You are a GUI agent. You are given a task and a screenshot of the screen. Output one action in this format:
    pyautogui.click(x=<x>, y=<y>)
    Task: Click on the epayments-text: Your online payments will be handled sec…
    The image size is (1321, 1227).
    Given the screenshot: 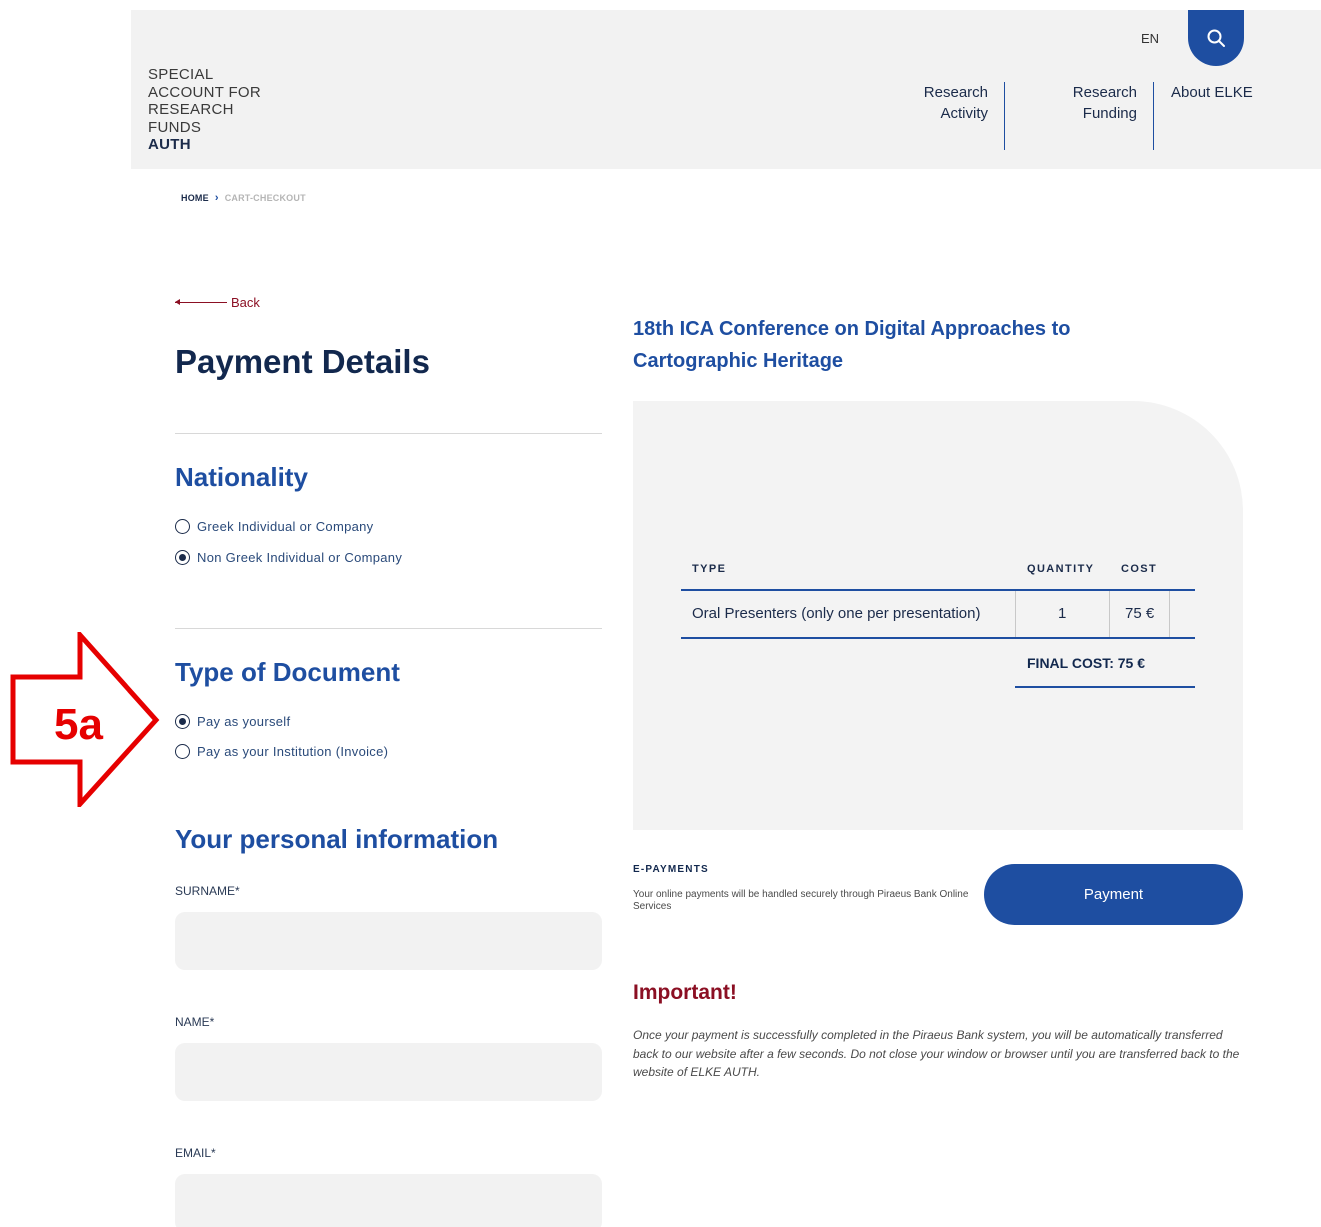 What is the action you would take?
    pyautogui.click(x=801, y=900)
    